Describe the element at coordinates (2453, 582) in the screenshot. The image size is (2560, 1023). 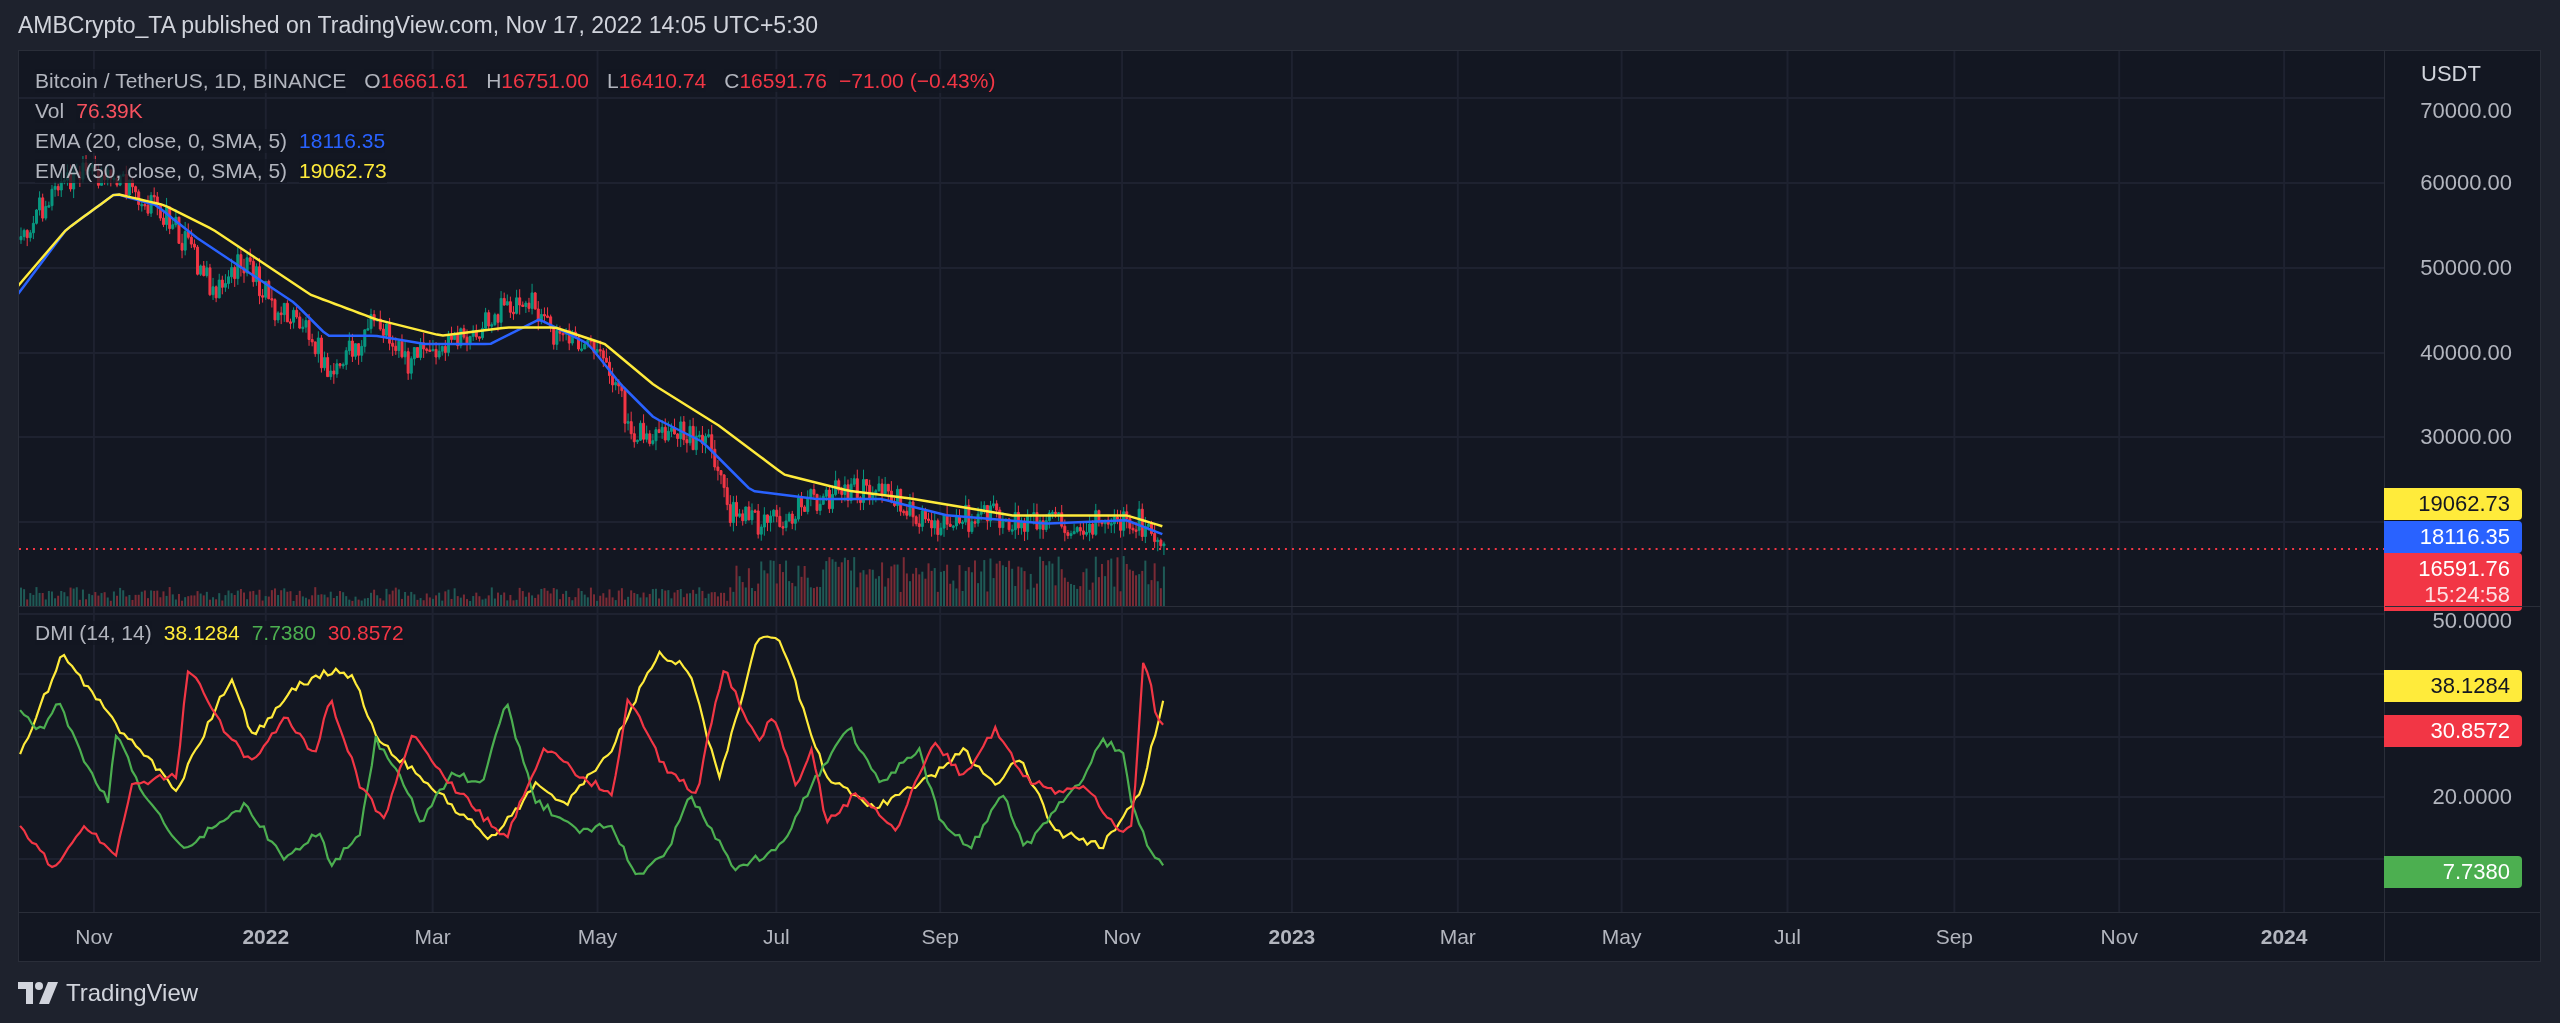
I see `price-badge: 16591.76 15:24:58` at that location.